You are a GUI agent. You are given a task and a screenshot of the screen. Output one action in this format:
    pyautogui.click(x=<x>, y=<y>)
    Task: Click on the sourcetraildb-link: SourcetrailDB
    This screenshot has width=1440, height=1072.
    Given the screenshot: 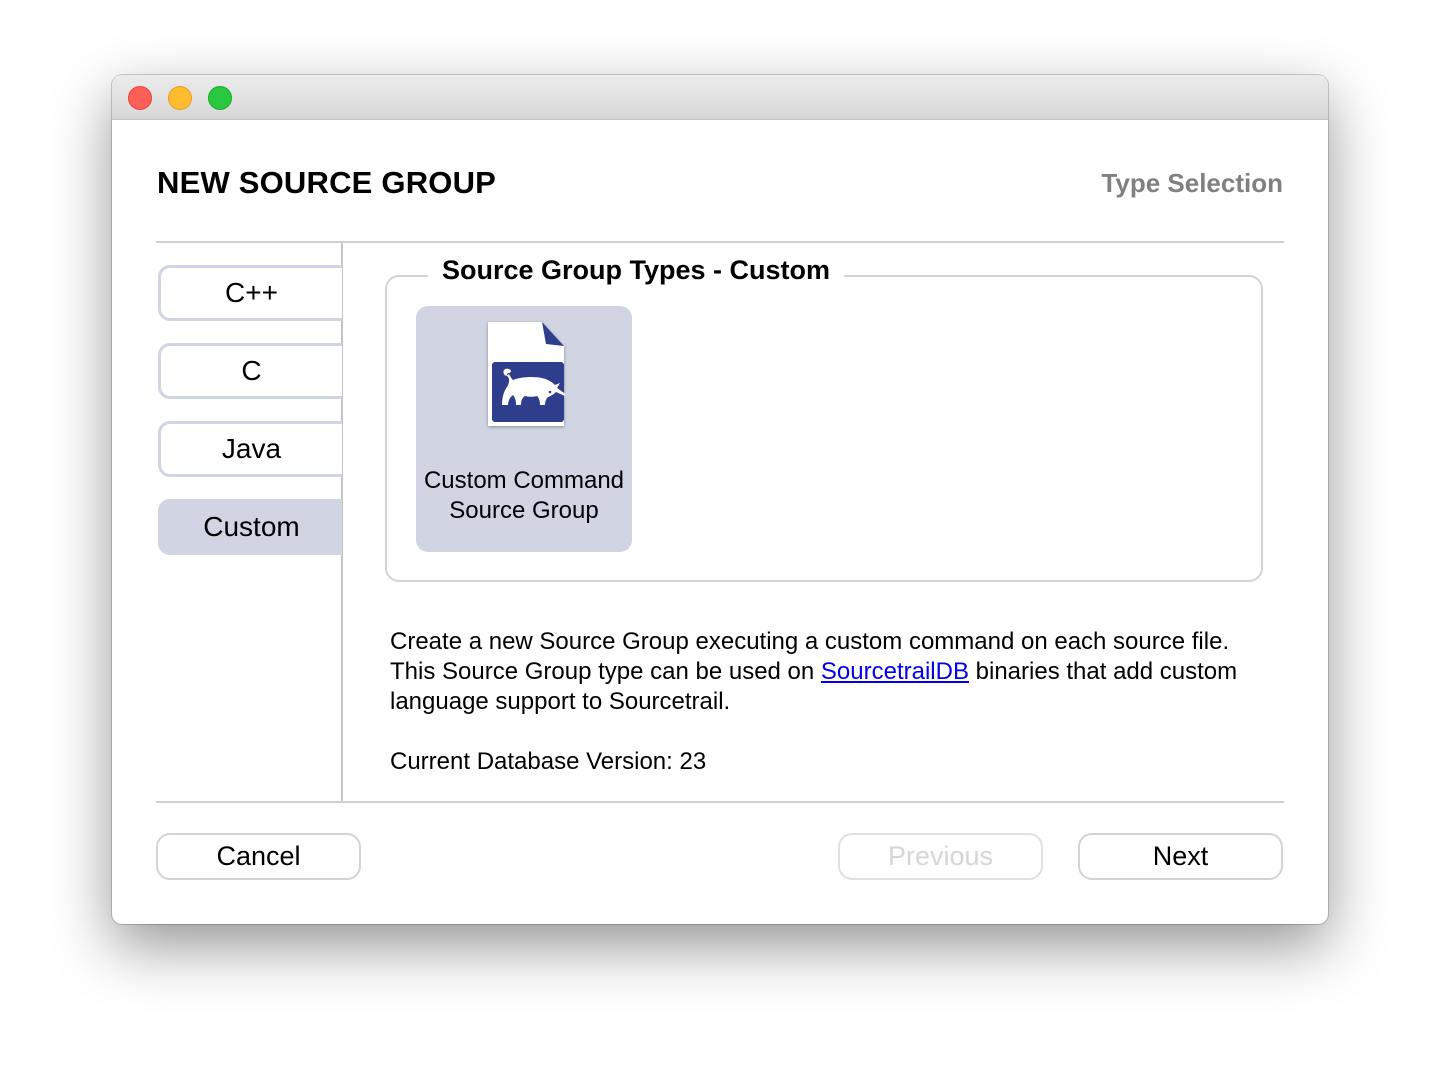 What is the action you would take?
    pyautogui.click(x=895, y=671)
    